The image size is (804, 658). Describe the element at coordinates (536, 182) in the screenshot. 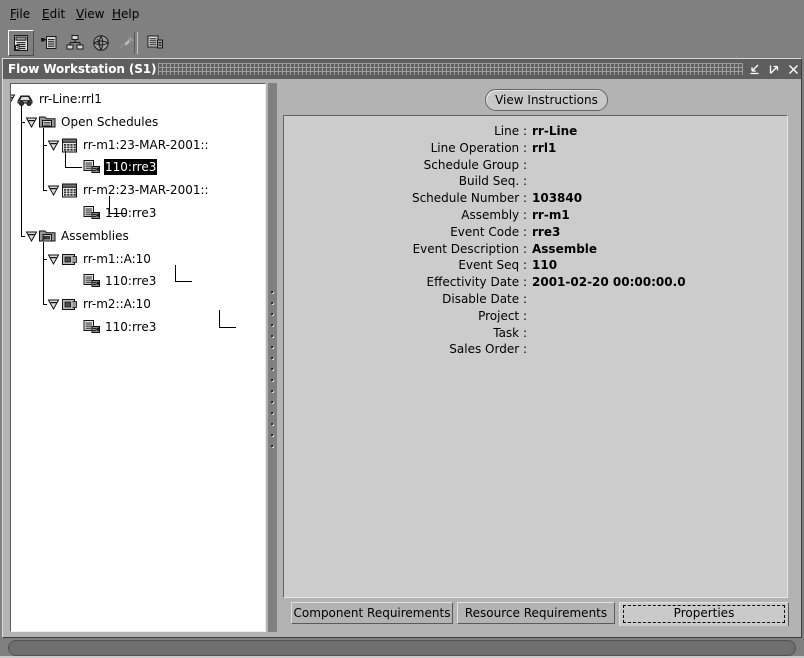

I see `property-row: Build Seq. :` at that location.